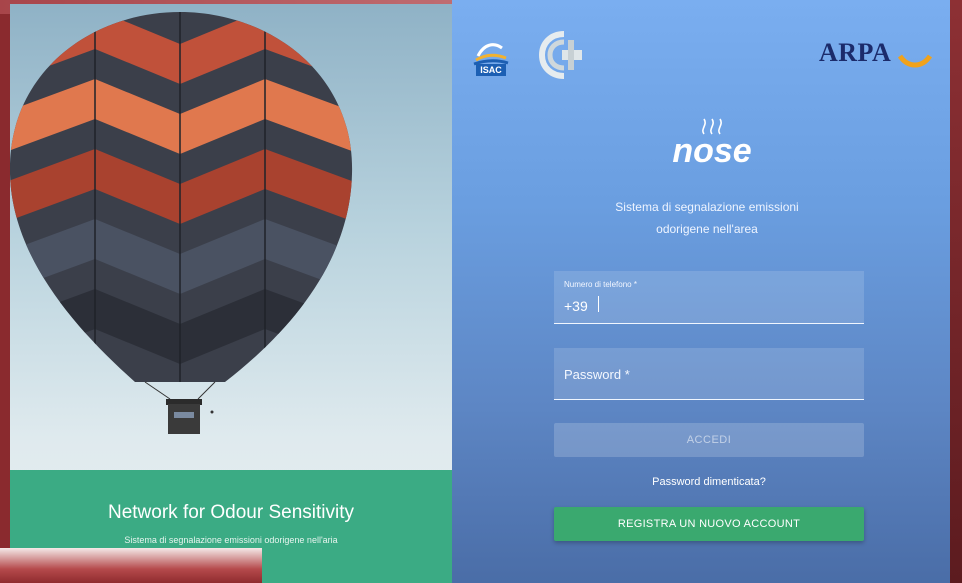 Image resolution: width=962 pixels, height=583 pixels. What do you see at coordinates (709, 524) in the screenshot?
I see `register-button: REGISTRA UN NUOVO ACCOUNT` at bounding box center [709, 524].